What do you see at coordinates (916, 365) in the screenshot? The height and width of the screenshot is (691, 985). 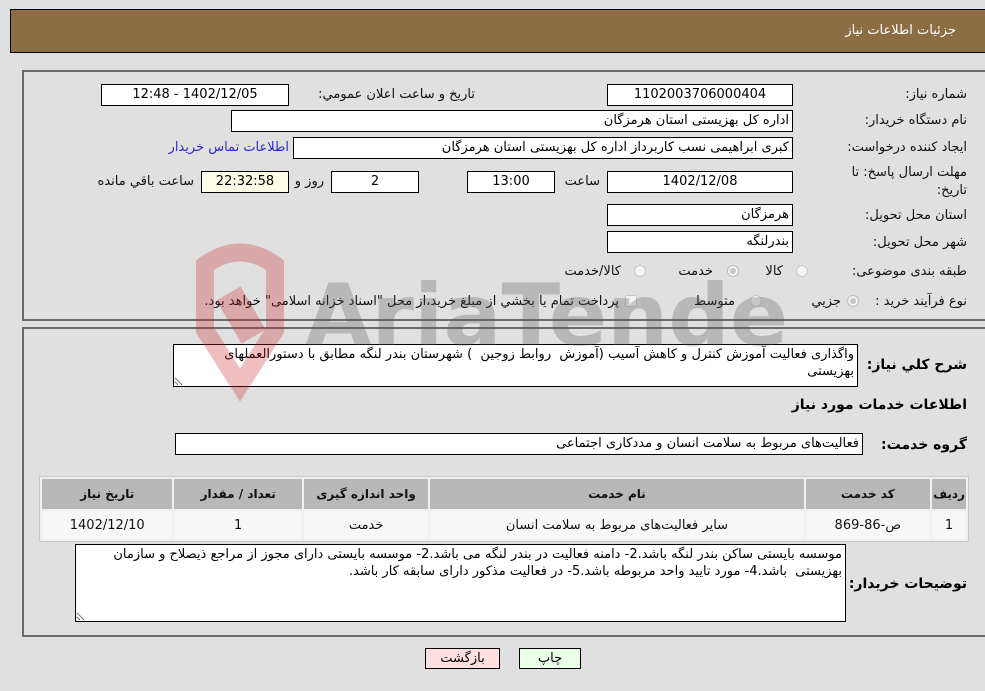 I see `description-label: شرح كلي نياز:` at bounding box center [916, 365].